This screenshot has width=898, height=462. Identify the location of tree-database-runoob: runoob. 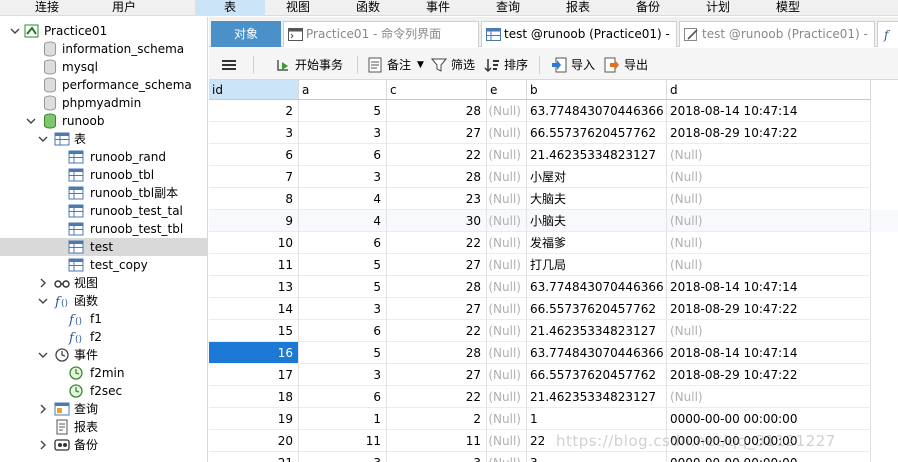
(103, 121).